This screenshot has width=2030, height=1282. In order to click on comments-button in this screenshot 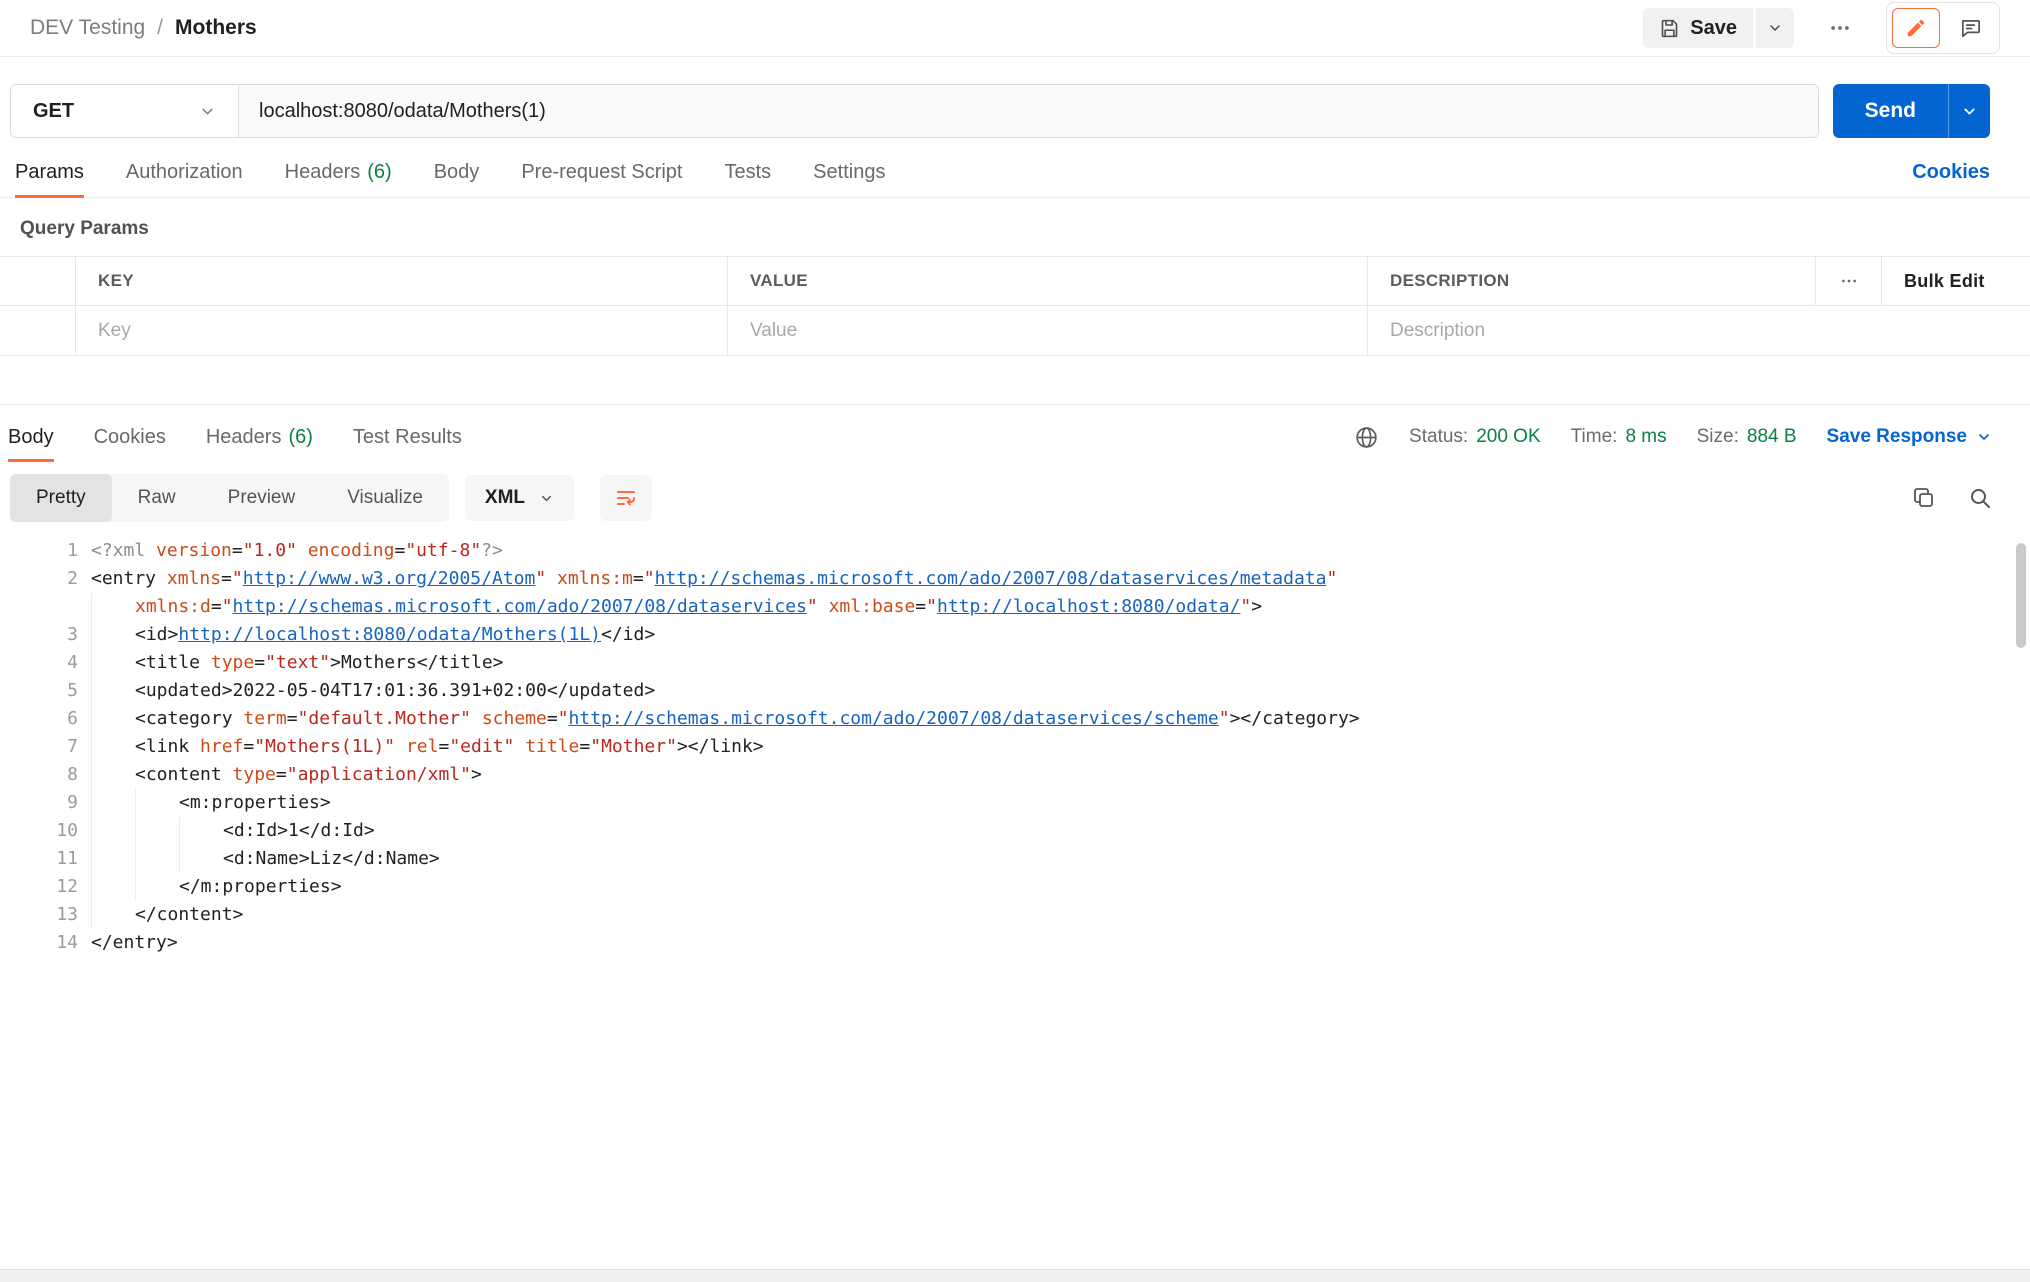, I will do `click(1970, 28)`.